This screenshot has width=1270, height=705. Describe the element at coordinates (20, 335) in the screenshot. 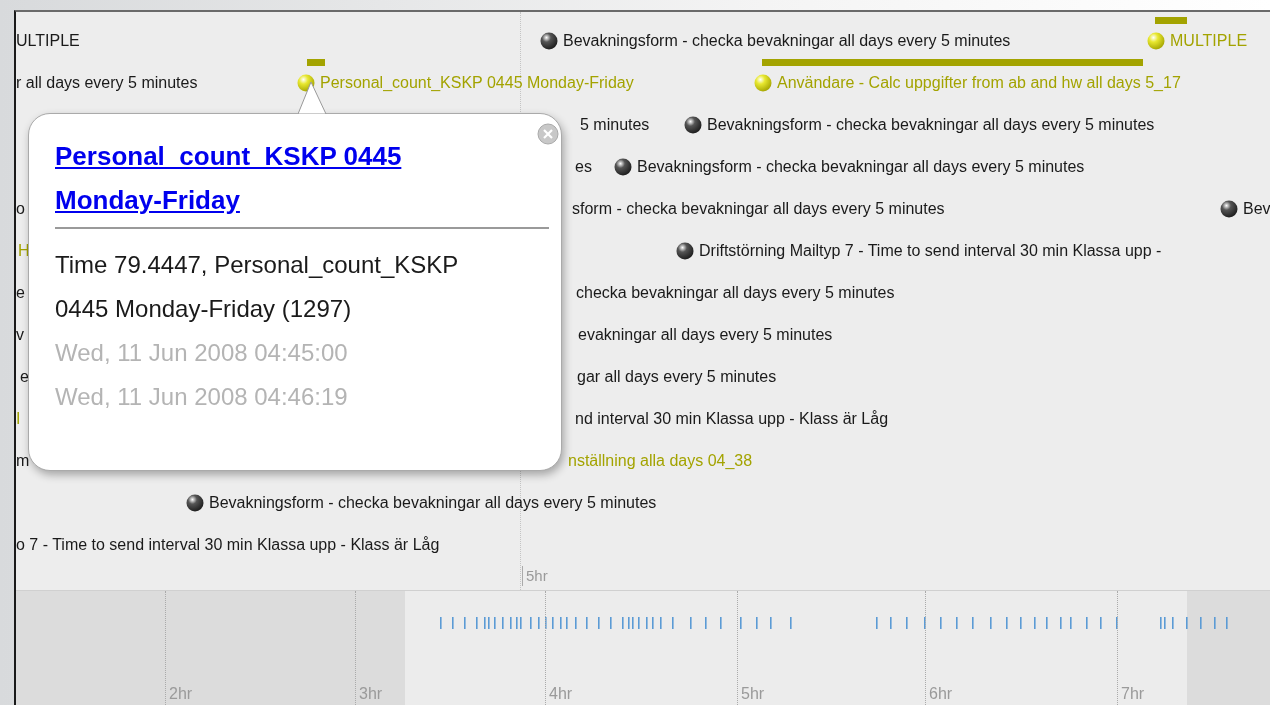

I see `event-label: v` at that location.